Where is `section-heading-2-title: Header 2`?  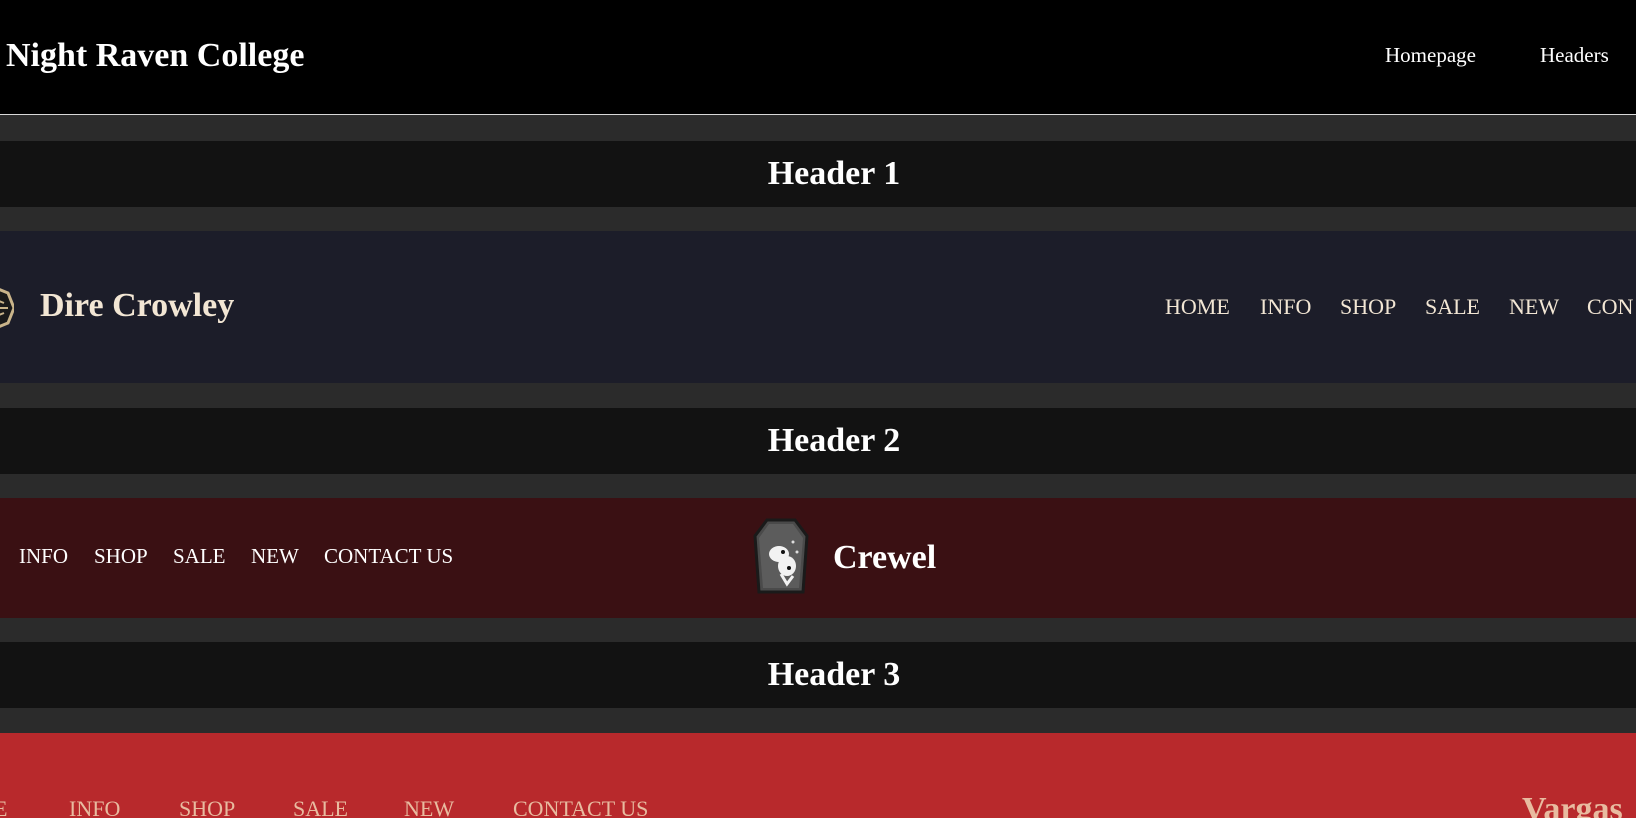
section-heading-2-title: Header 2 is located at coordinates (834, 440).